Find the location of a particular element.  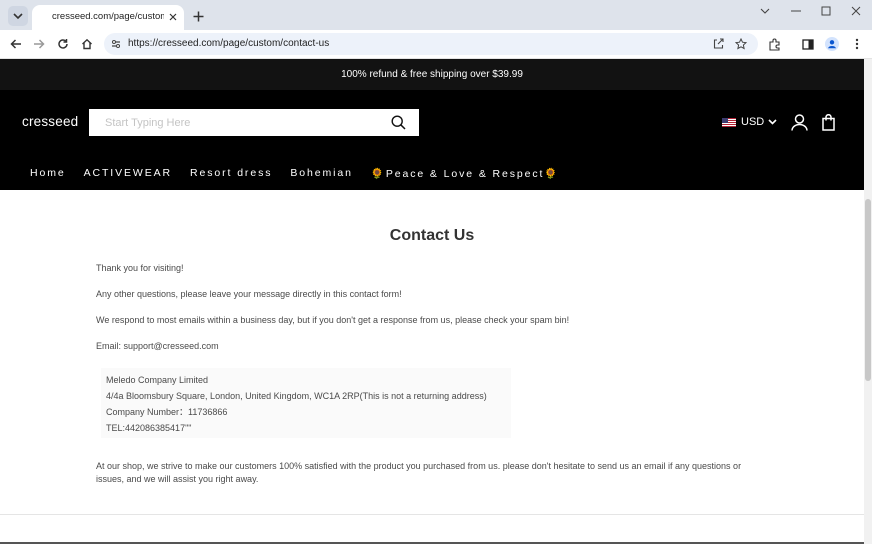

forward-button is located at coordinates (39, 44).